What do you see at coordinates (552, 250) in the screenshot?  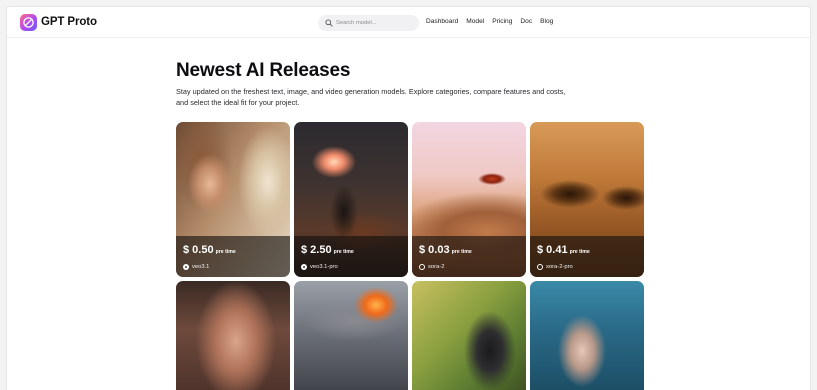 I see `price-amount: $ 0.41` at bounding box center [552, 250].